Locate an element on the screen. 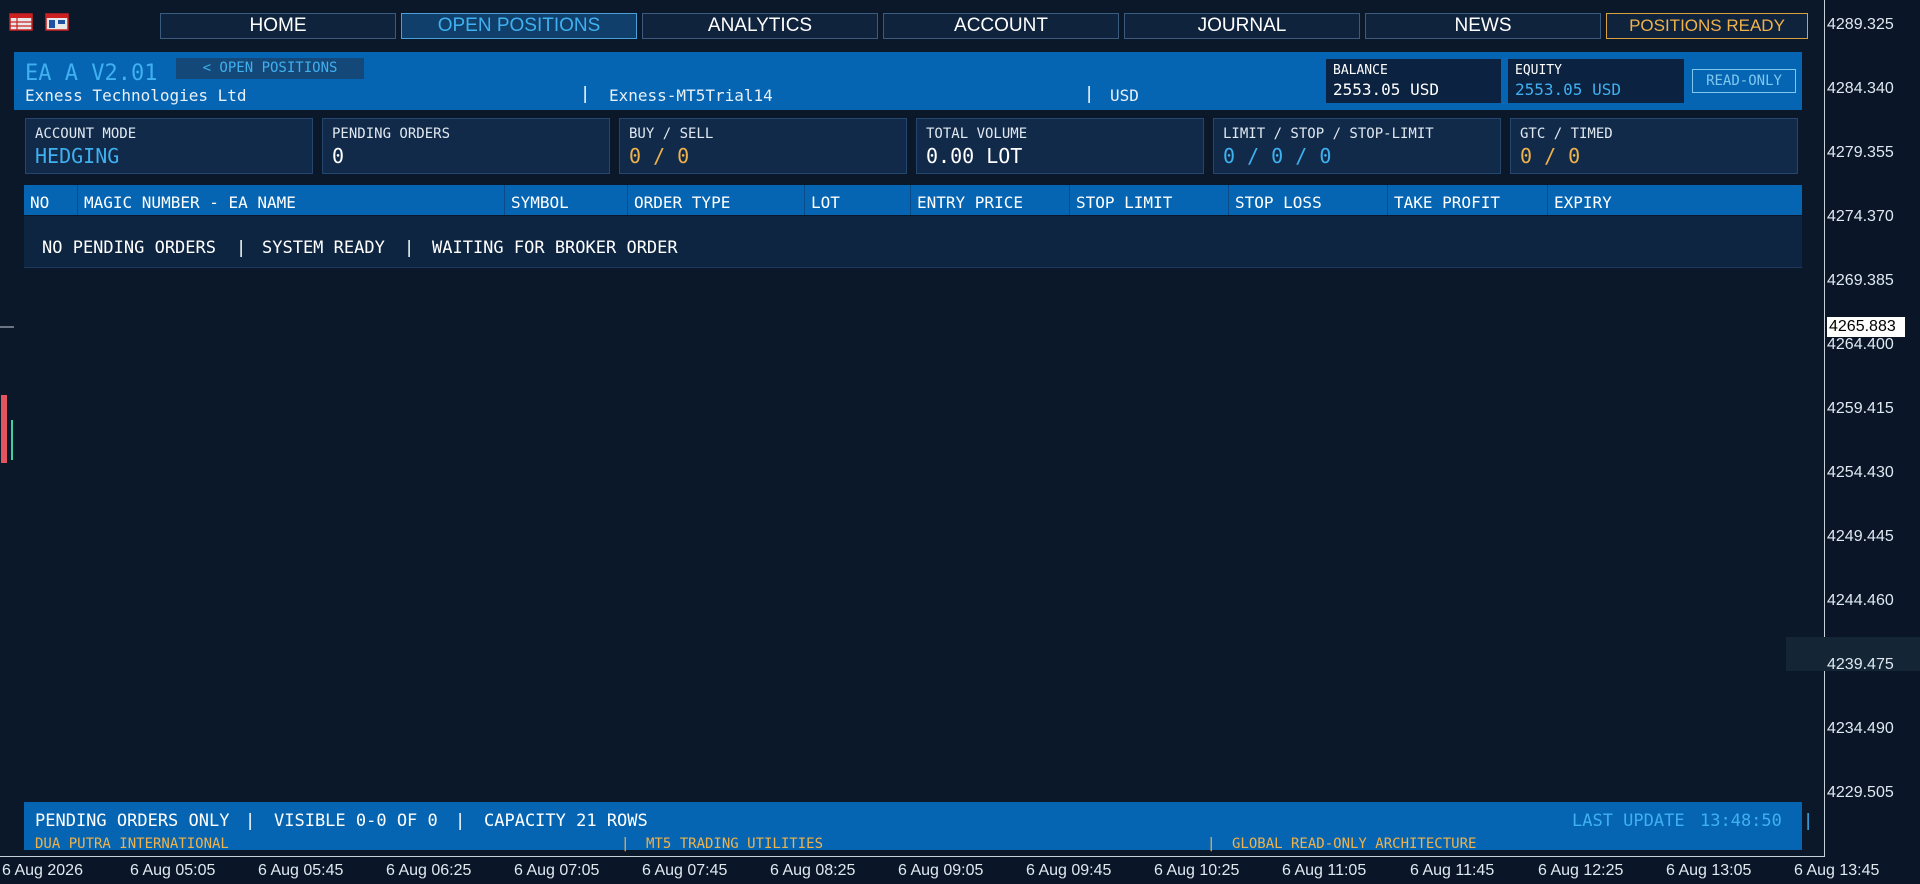 The width and height of the screenshot is (1920, 884). col-lot: LOT is located at coordinates (857, 200).